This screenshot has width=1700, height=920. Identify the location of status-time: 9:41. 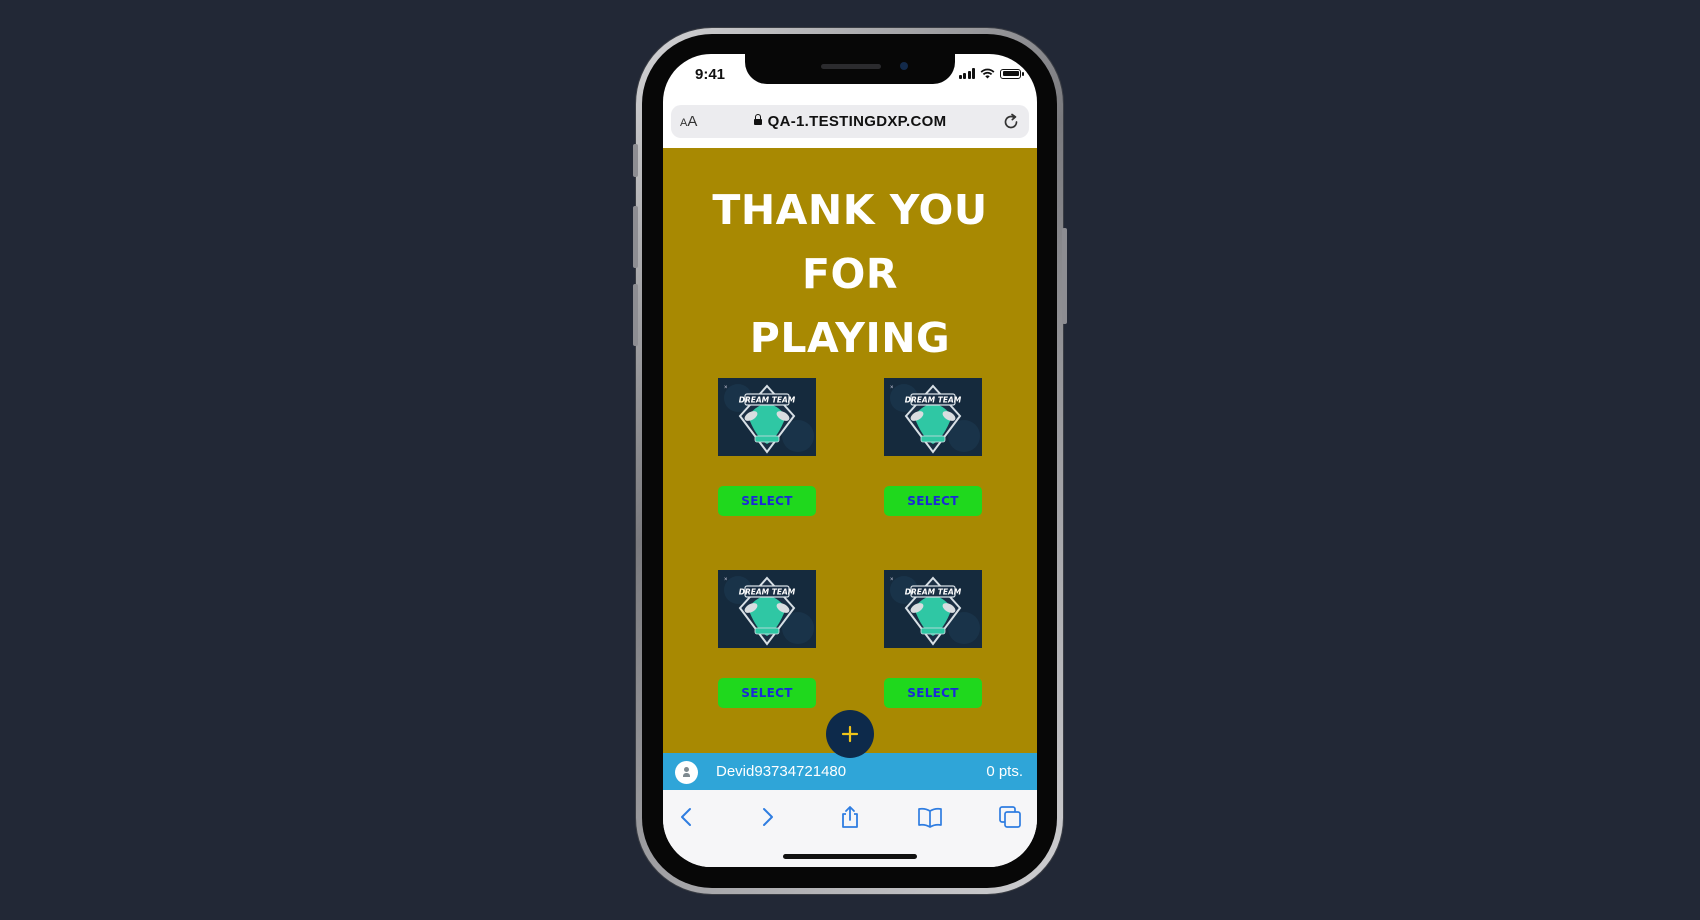
(710, 74).